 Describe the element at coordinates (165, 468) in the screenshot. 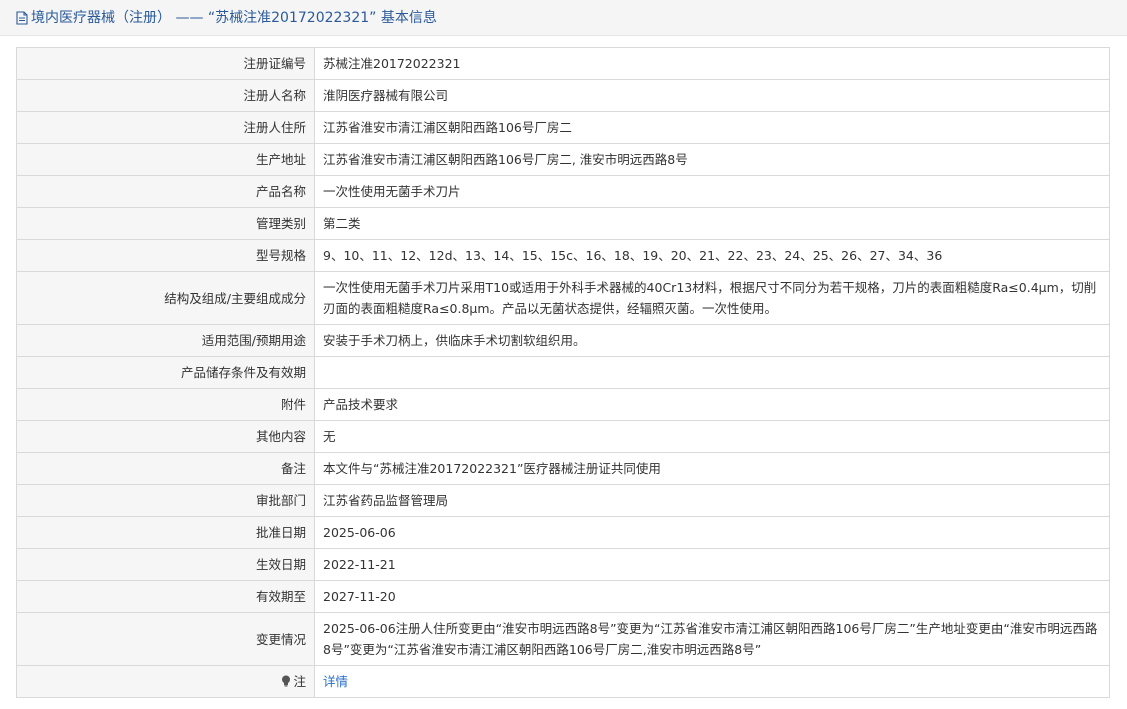

I see `row-label: 备注` at that location.